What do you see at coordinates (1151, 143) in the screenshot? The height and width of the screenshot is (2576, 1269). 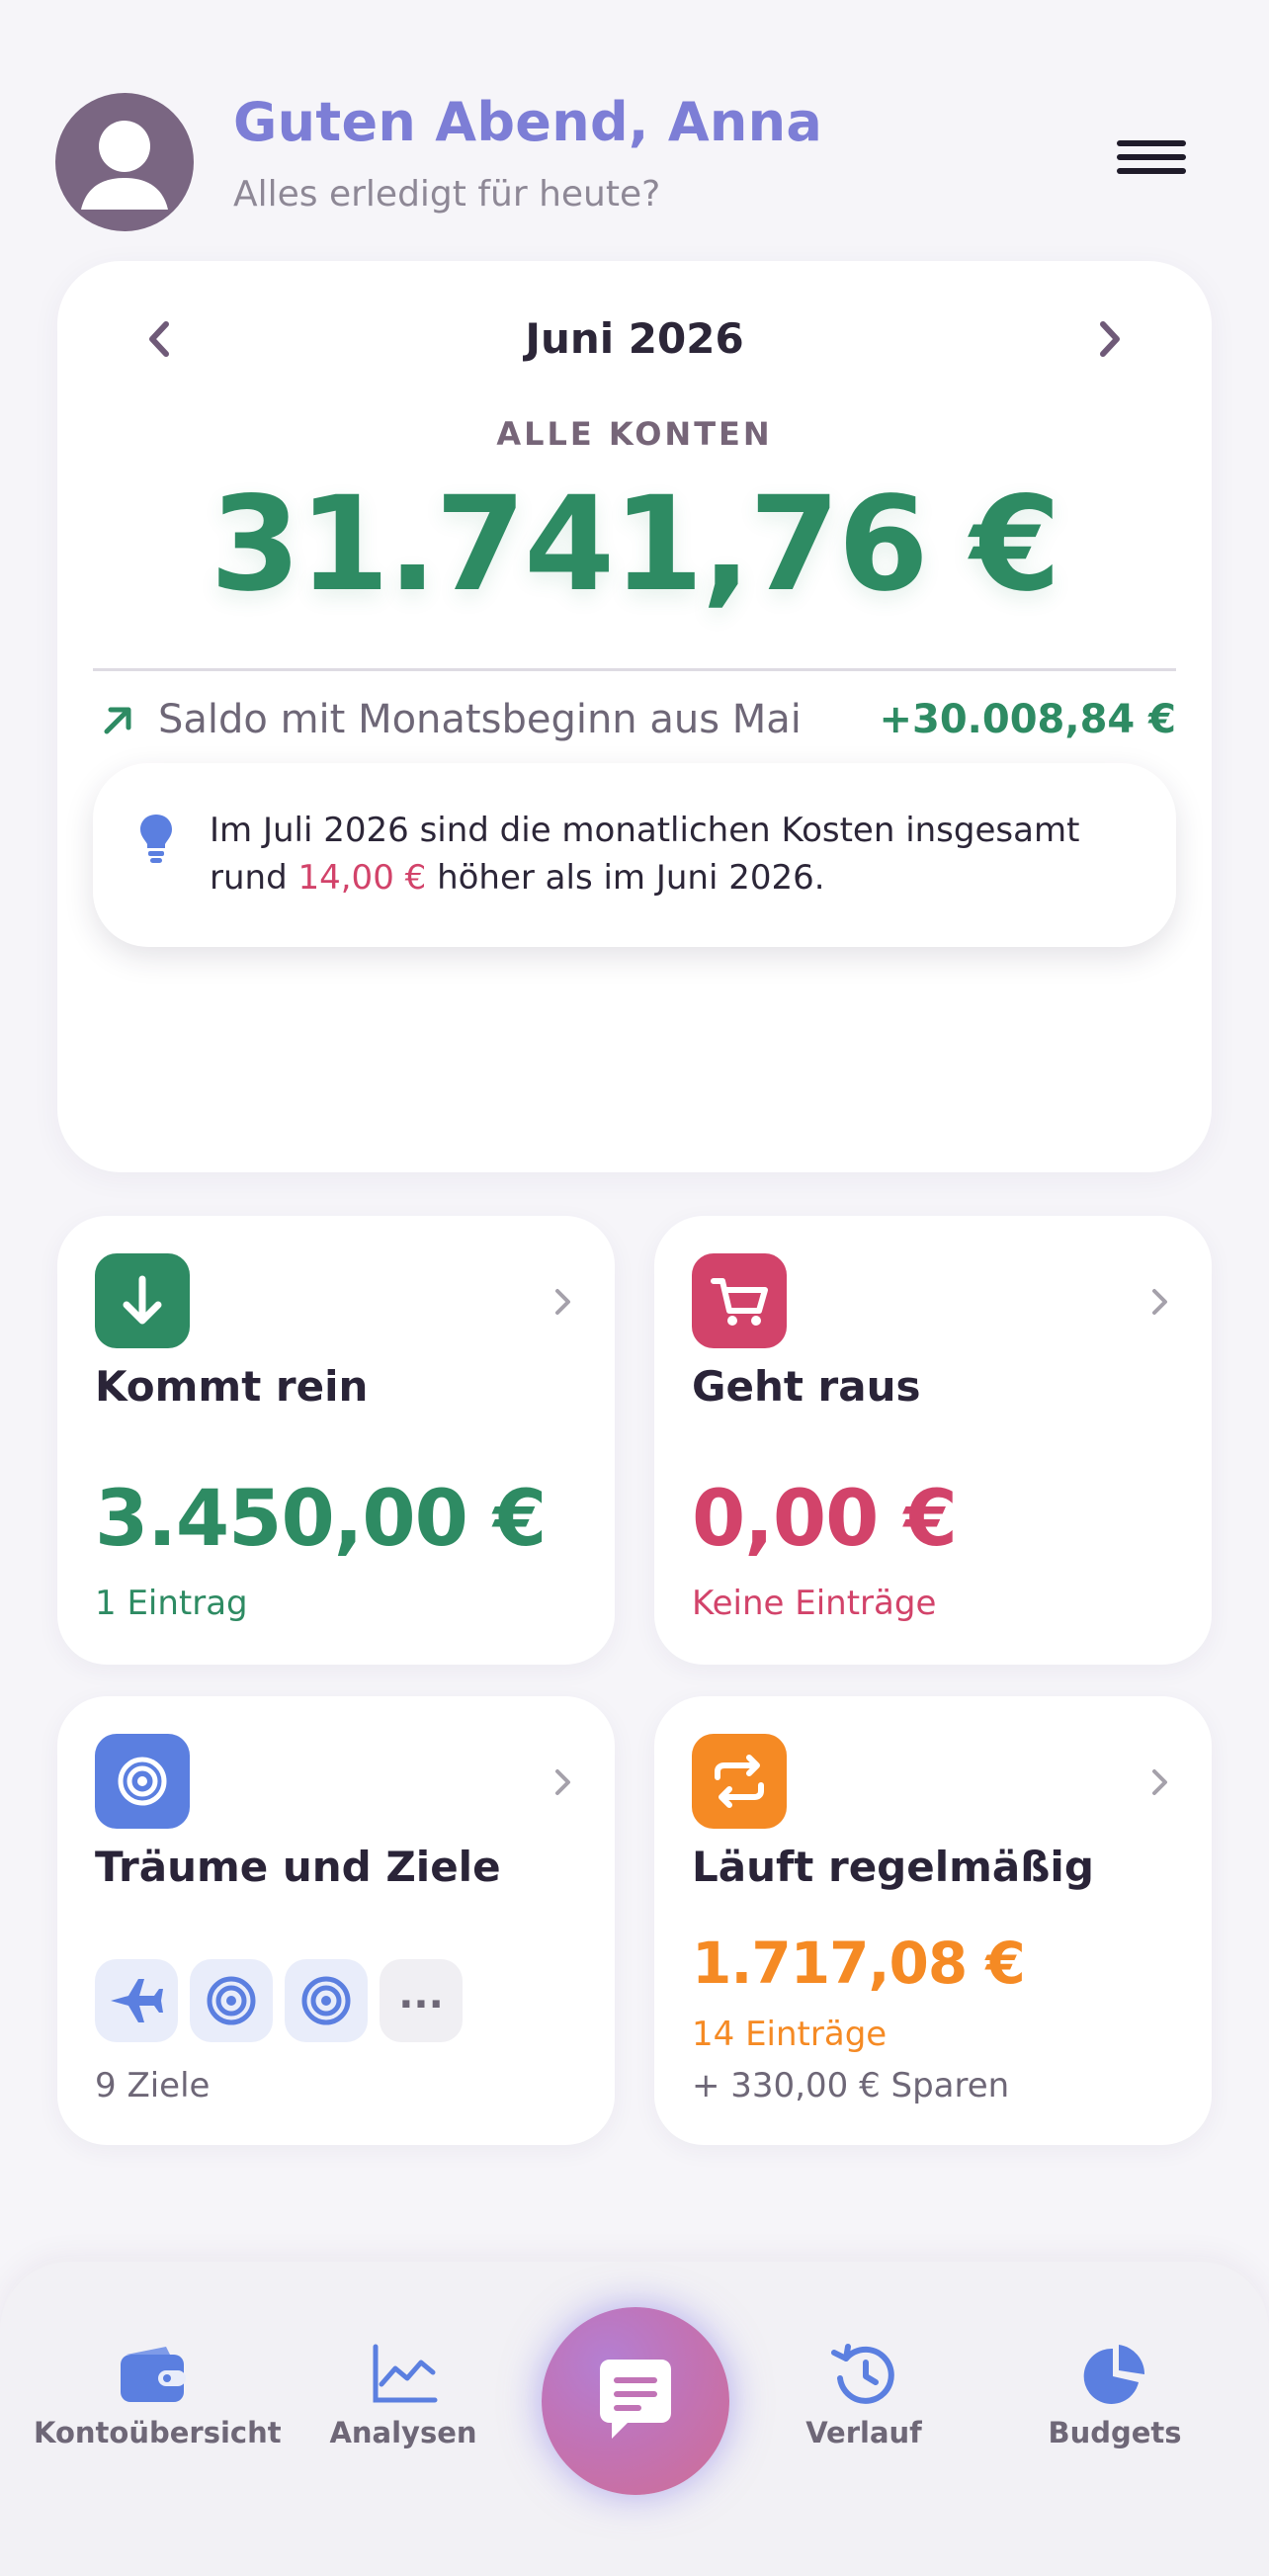 I see `hamburger-icon` at bounding box center [1151, 143].